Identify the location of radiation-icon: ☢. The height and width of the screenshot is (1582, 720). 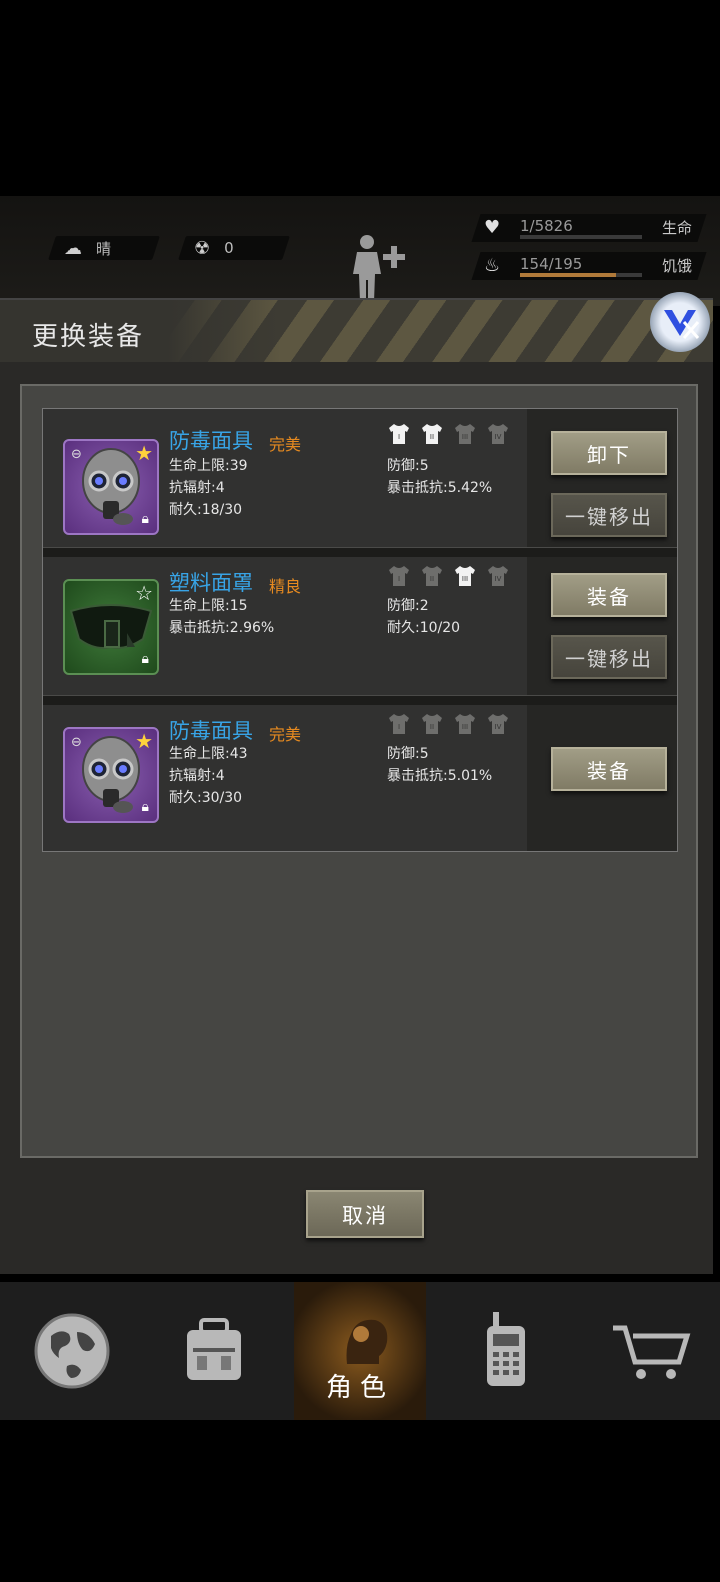
(202, 248).